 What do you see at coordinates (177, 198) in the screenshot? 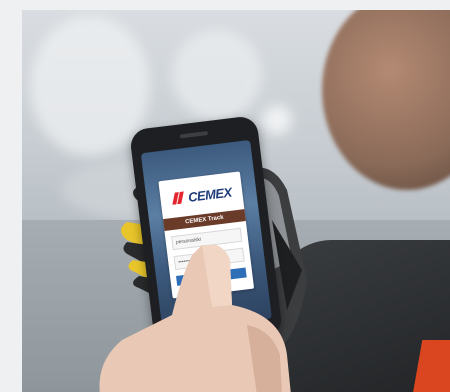
I see `cemex-stripes-icon` at bounding box center [177, 198].